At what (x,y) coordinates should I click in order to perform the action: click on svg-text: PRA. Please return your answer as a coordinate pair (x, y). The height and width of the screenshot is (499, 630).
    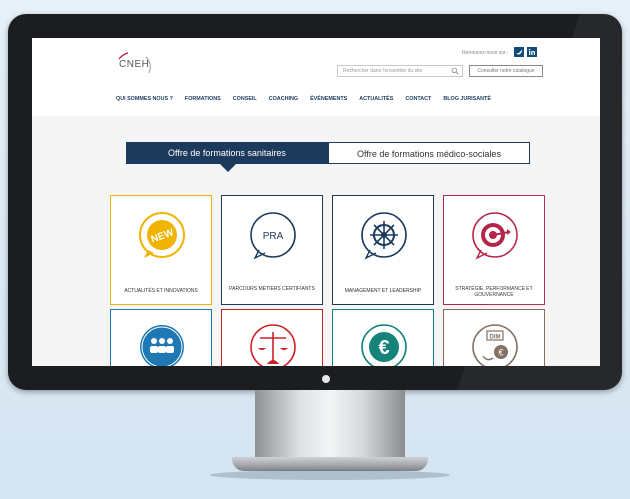
    Looking at the image, I should click on (273, 236).